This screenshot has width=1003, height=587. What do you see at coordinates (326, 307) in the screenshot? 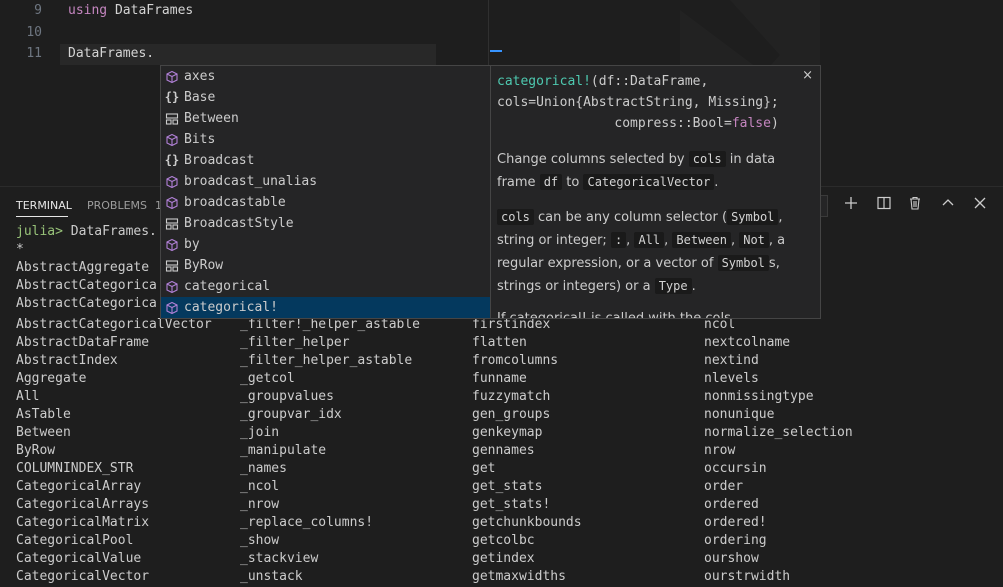
I see `suggest-item: categorical!` at bounding box center [326, 307].